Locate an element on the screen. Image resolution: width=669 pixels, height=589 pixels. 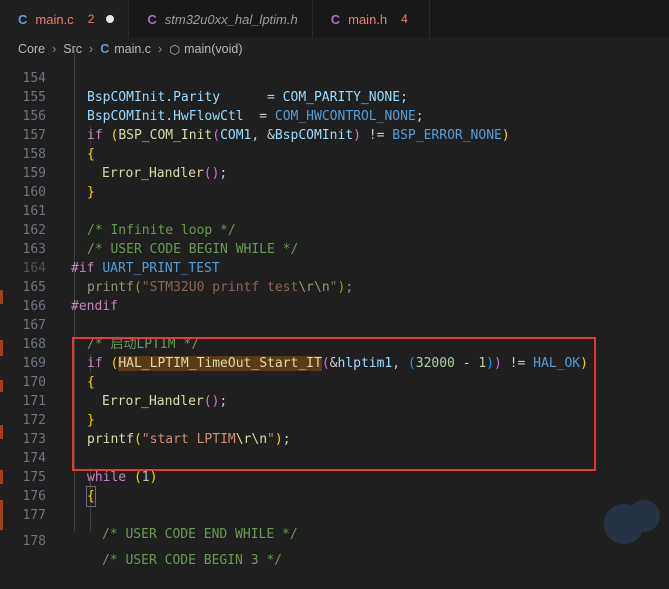
code-line: 178 /* USER CODE BEGIN 3 */ is located at coordinates (334, 540).